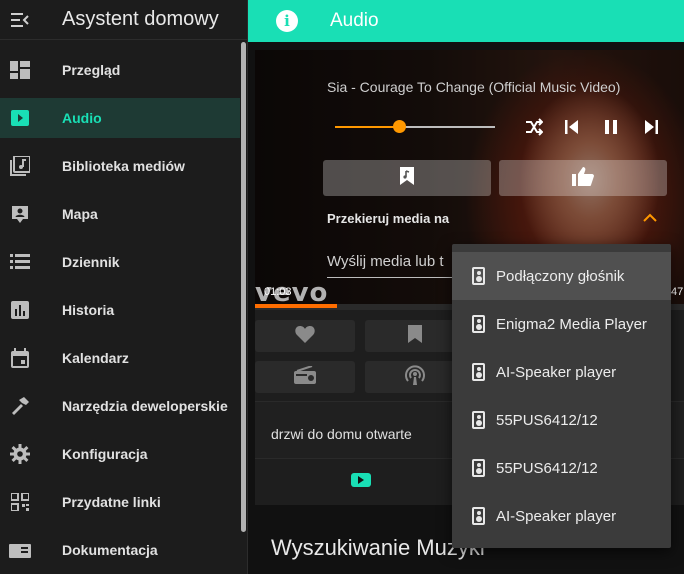 Image resolution: width=684 pixels, height=574 pixels. What do you see at coordinates (243, 287) in the screenshot?
I see `sidebar-scrollbar` at bounding box center [243, 287].